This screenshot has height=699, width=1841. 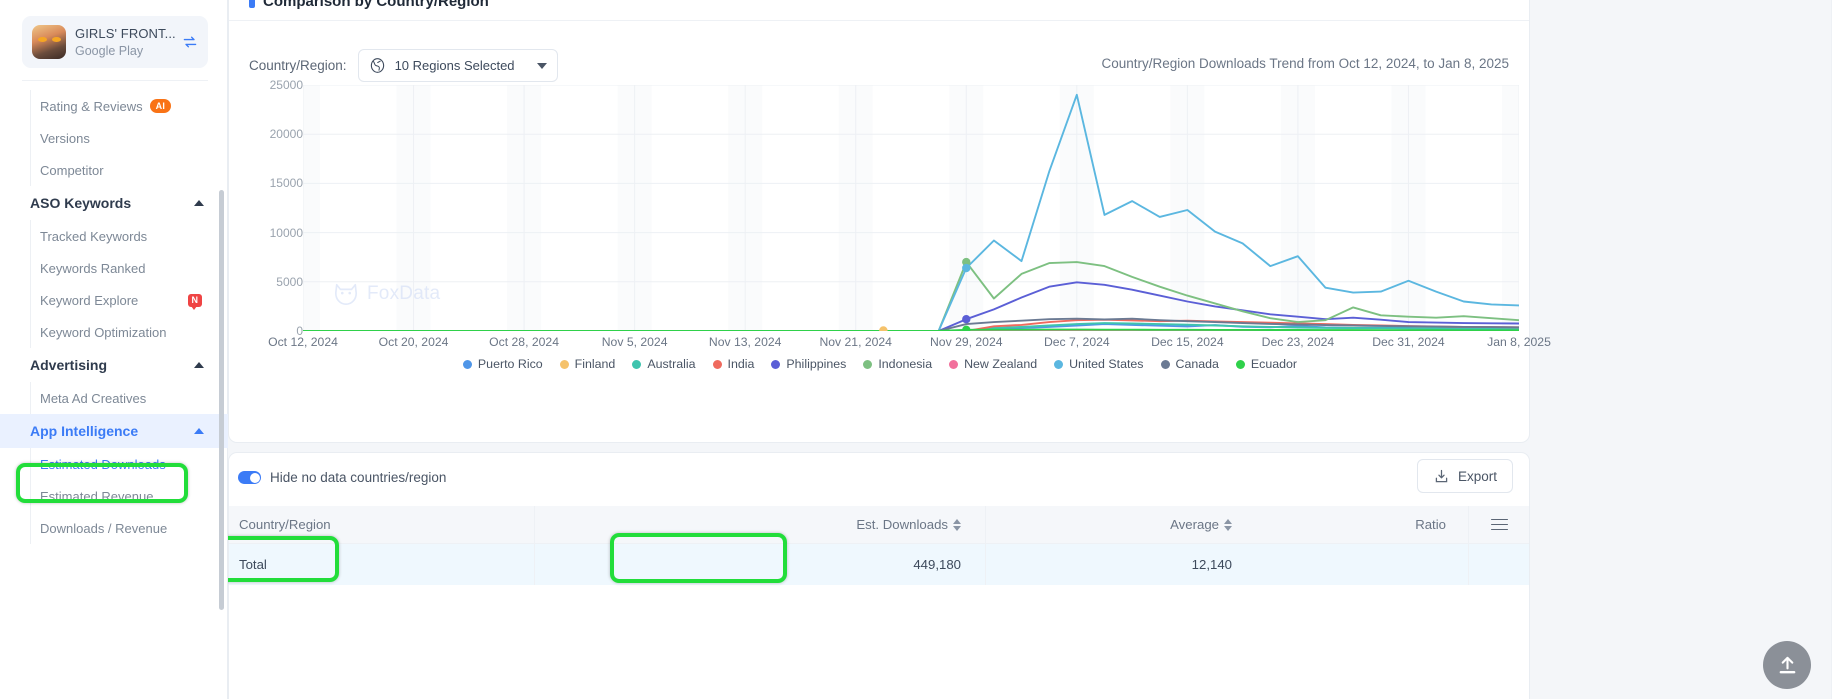 What do you see at coordinates (289, 281) in the screenshot?
I see `y-axis-tick: 5000` at bounding box center [289, 281].